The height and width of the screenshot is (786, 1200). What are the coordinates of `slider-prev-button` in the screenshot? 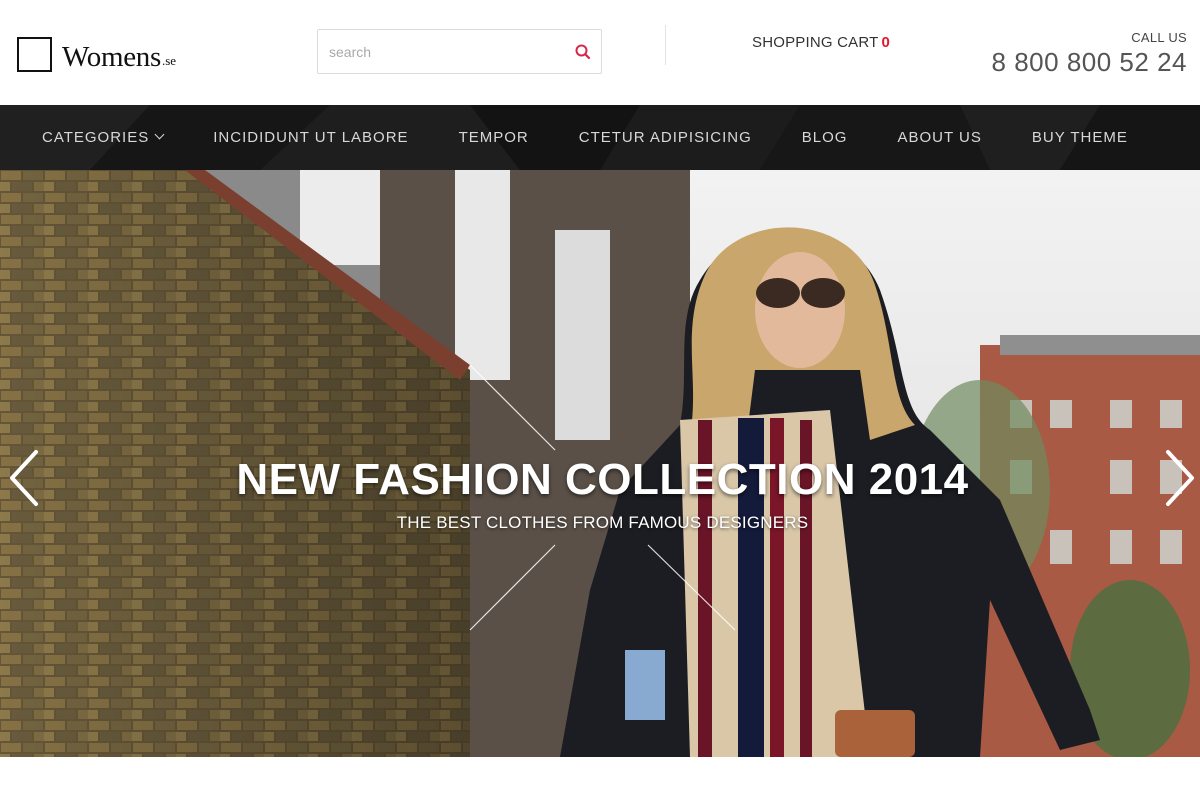 It's located at (24, 478).